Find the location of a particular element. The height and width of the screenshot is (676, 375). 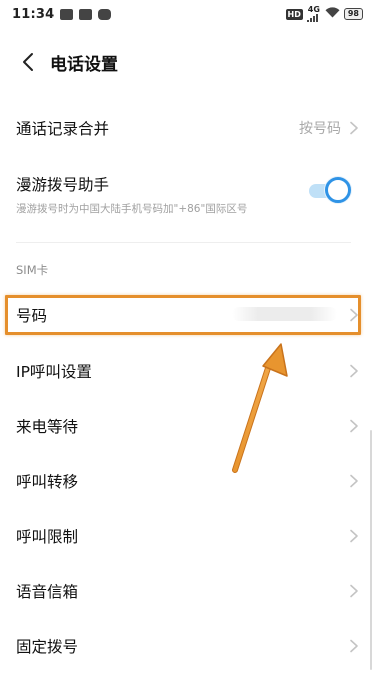

toggle-knob is located at coordinates (338, 190).